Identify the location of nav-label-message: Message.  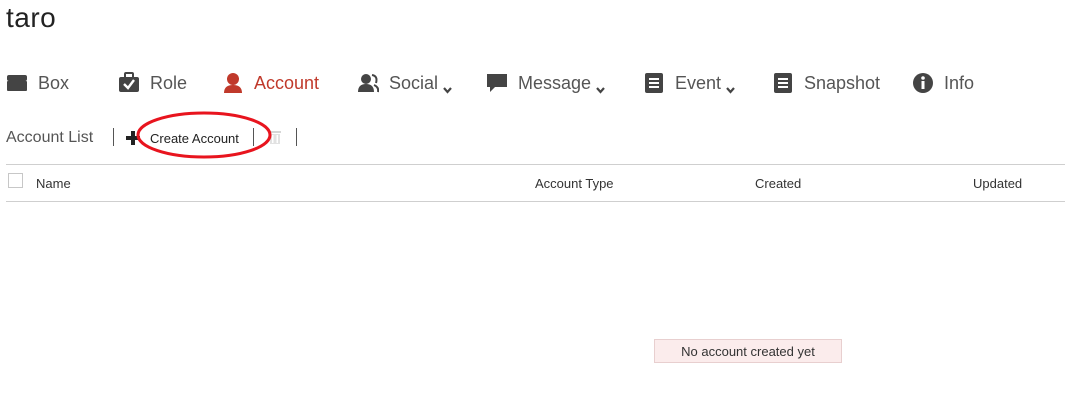
(555, 82).